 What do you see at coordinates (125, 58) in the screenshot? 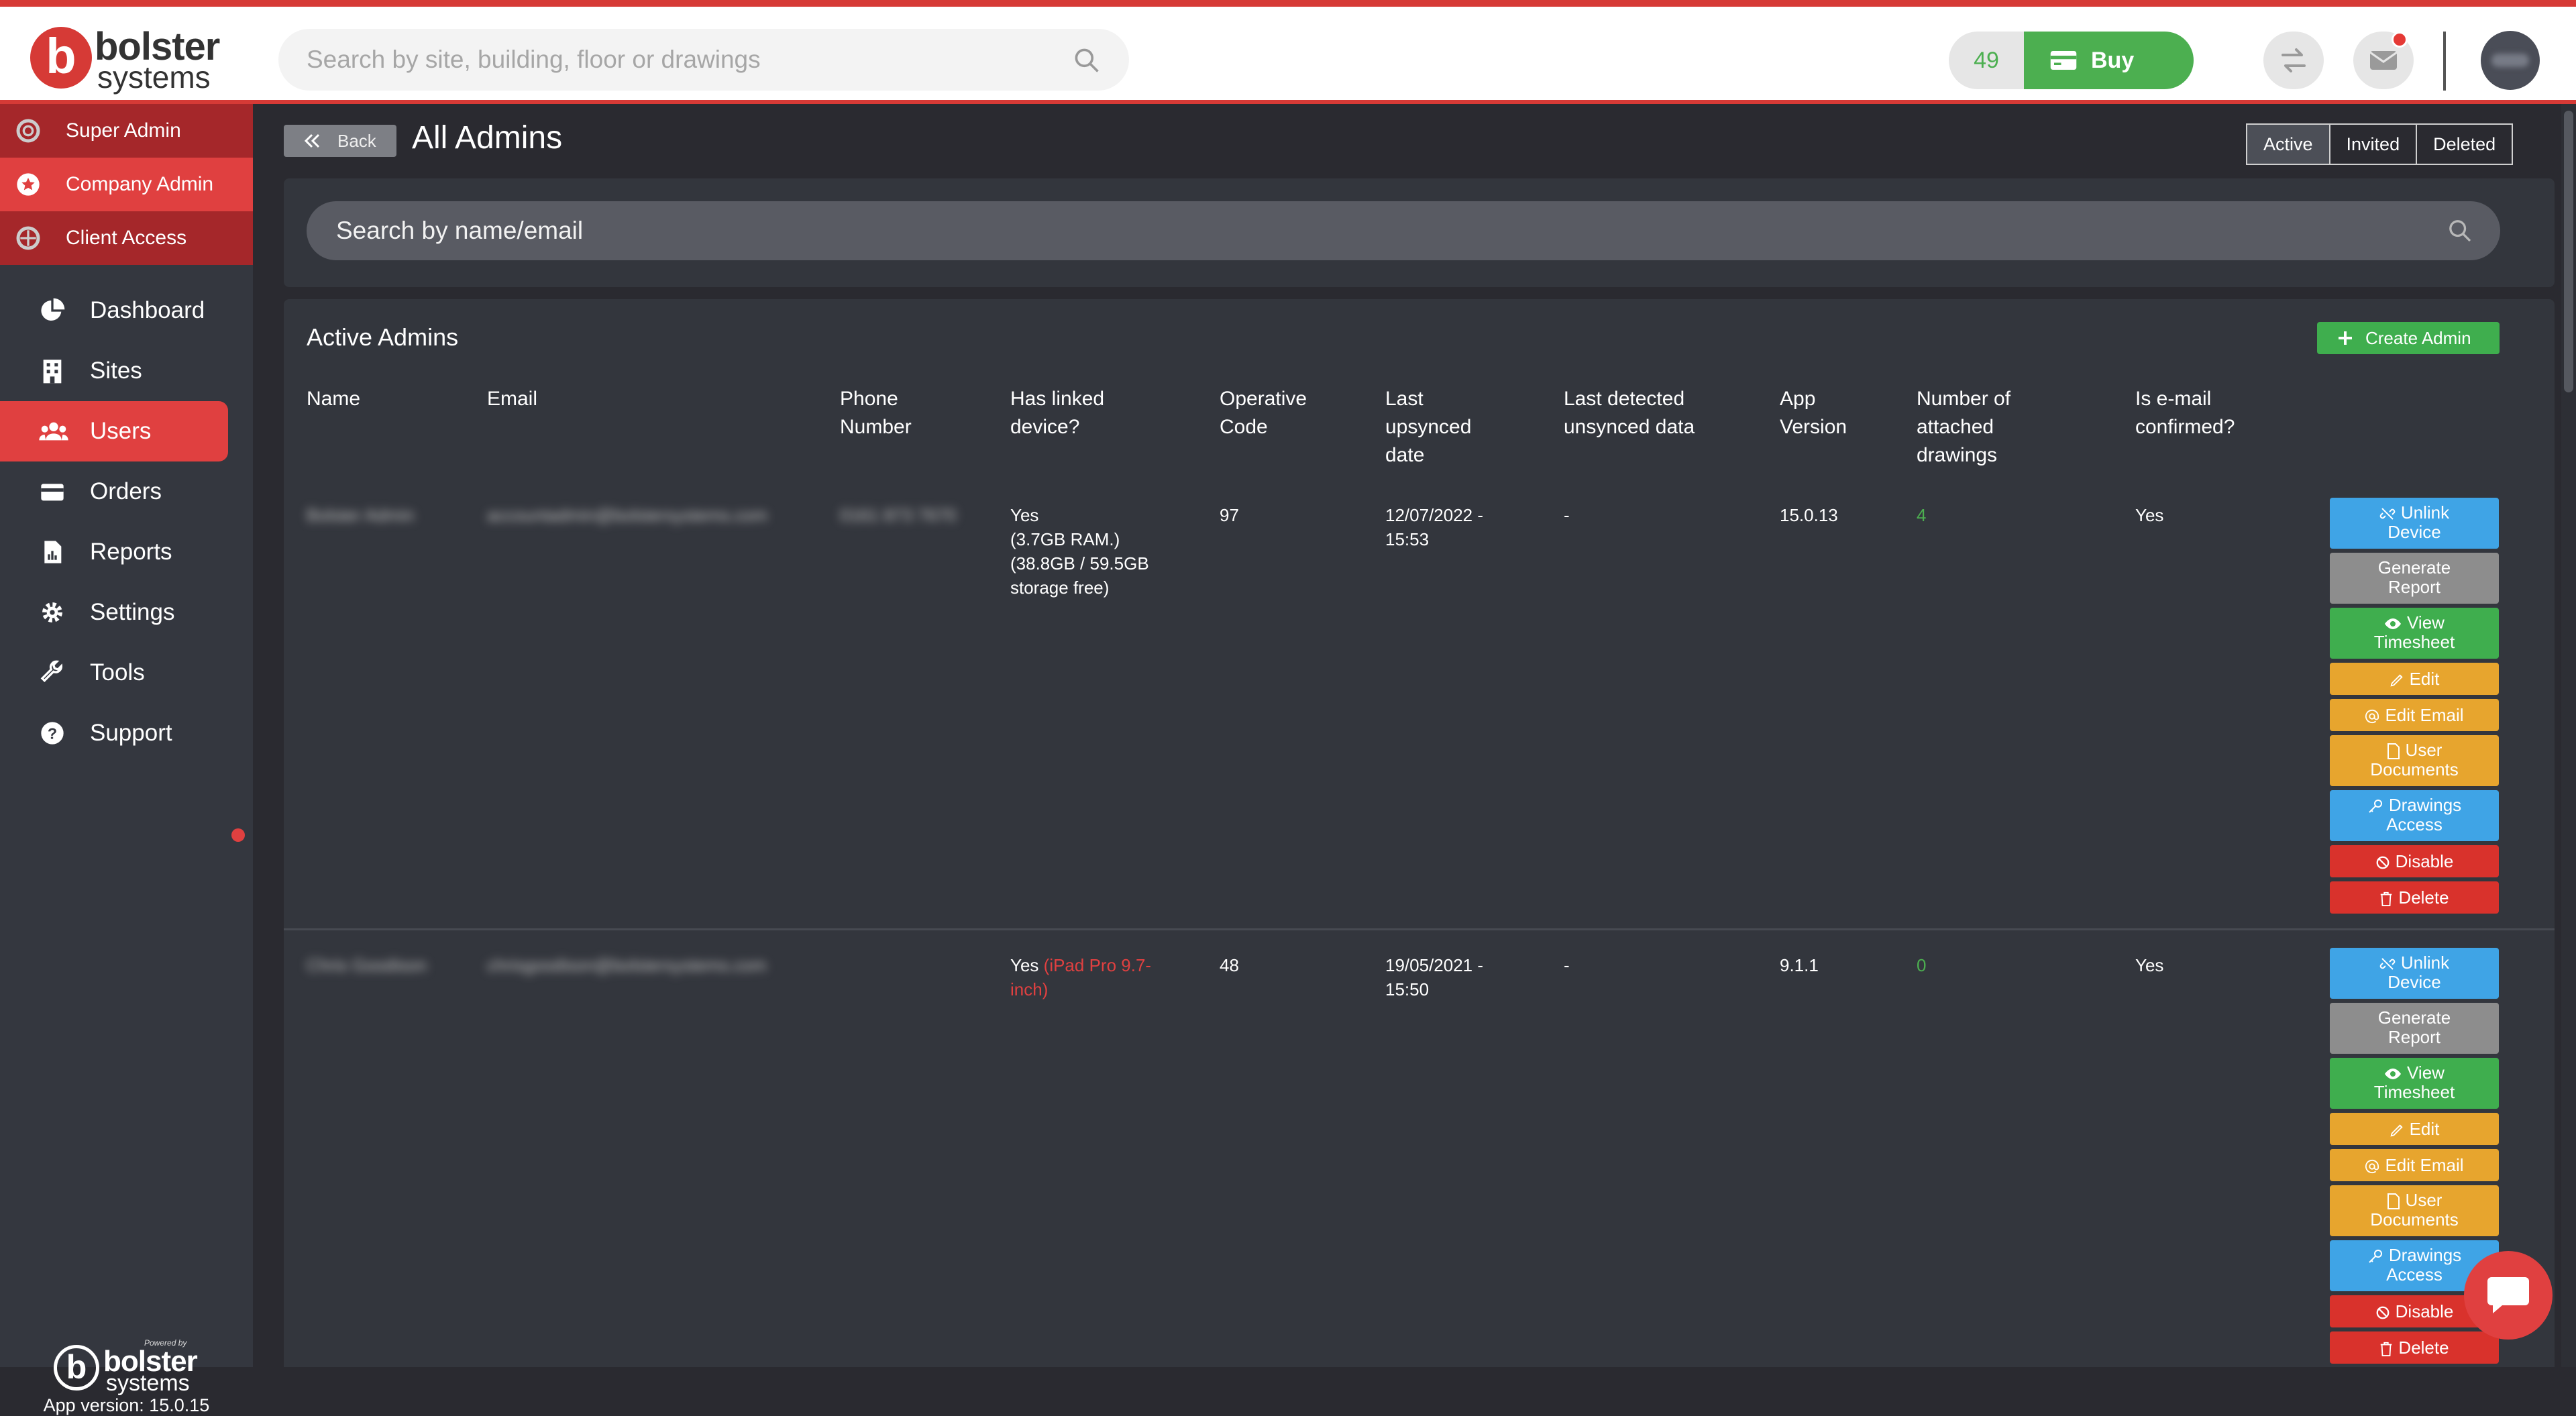
I see `bolster-logo: b bolster systems` at bounding box center [125, 58].